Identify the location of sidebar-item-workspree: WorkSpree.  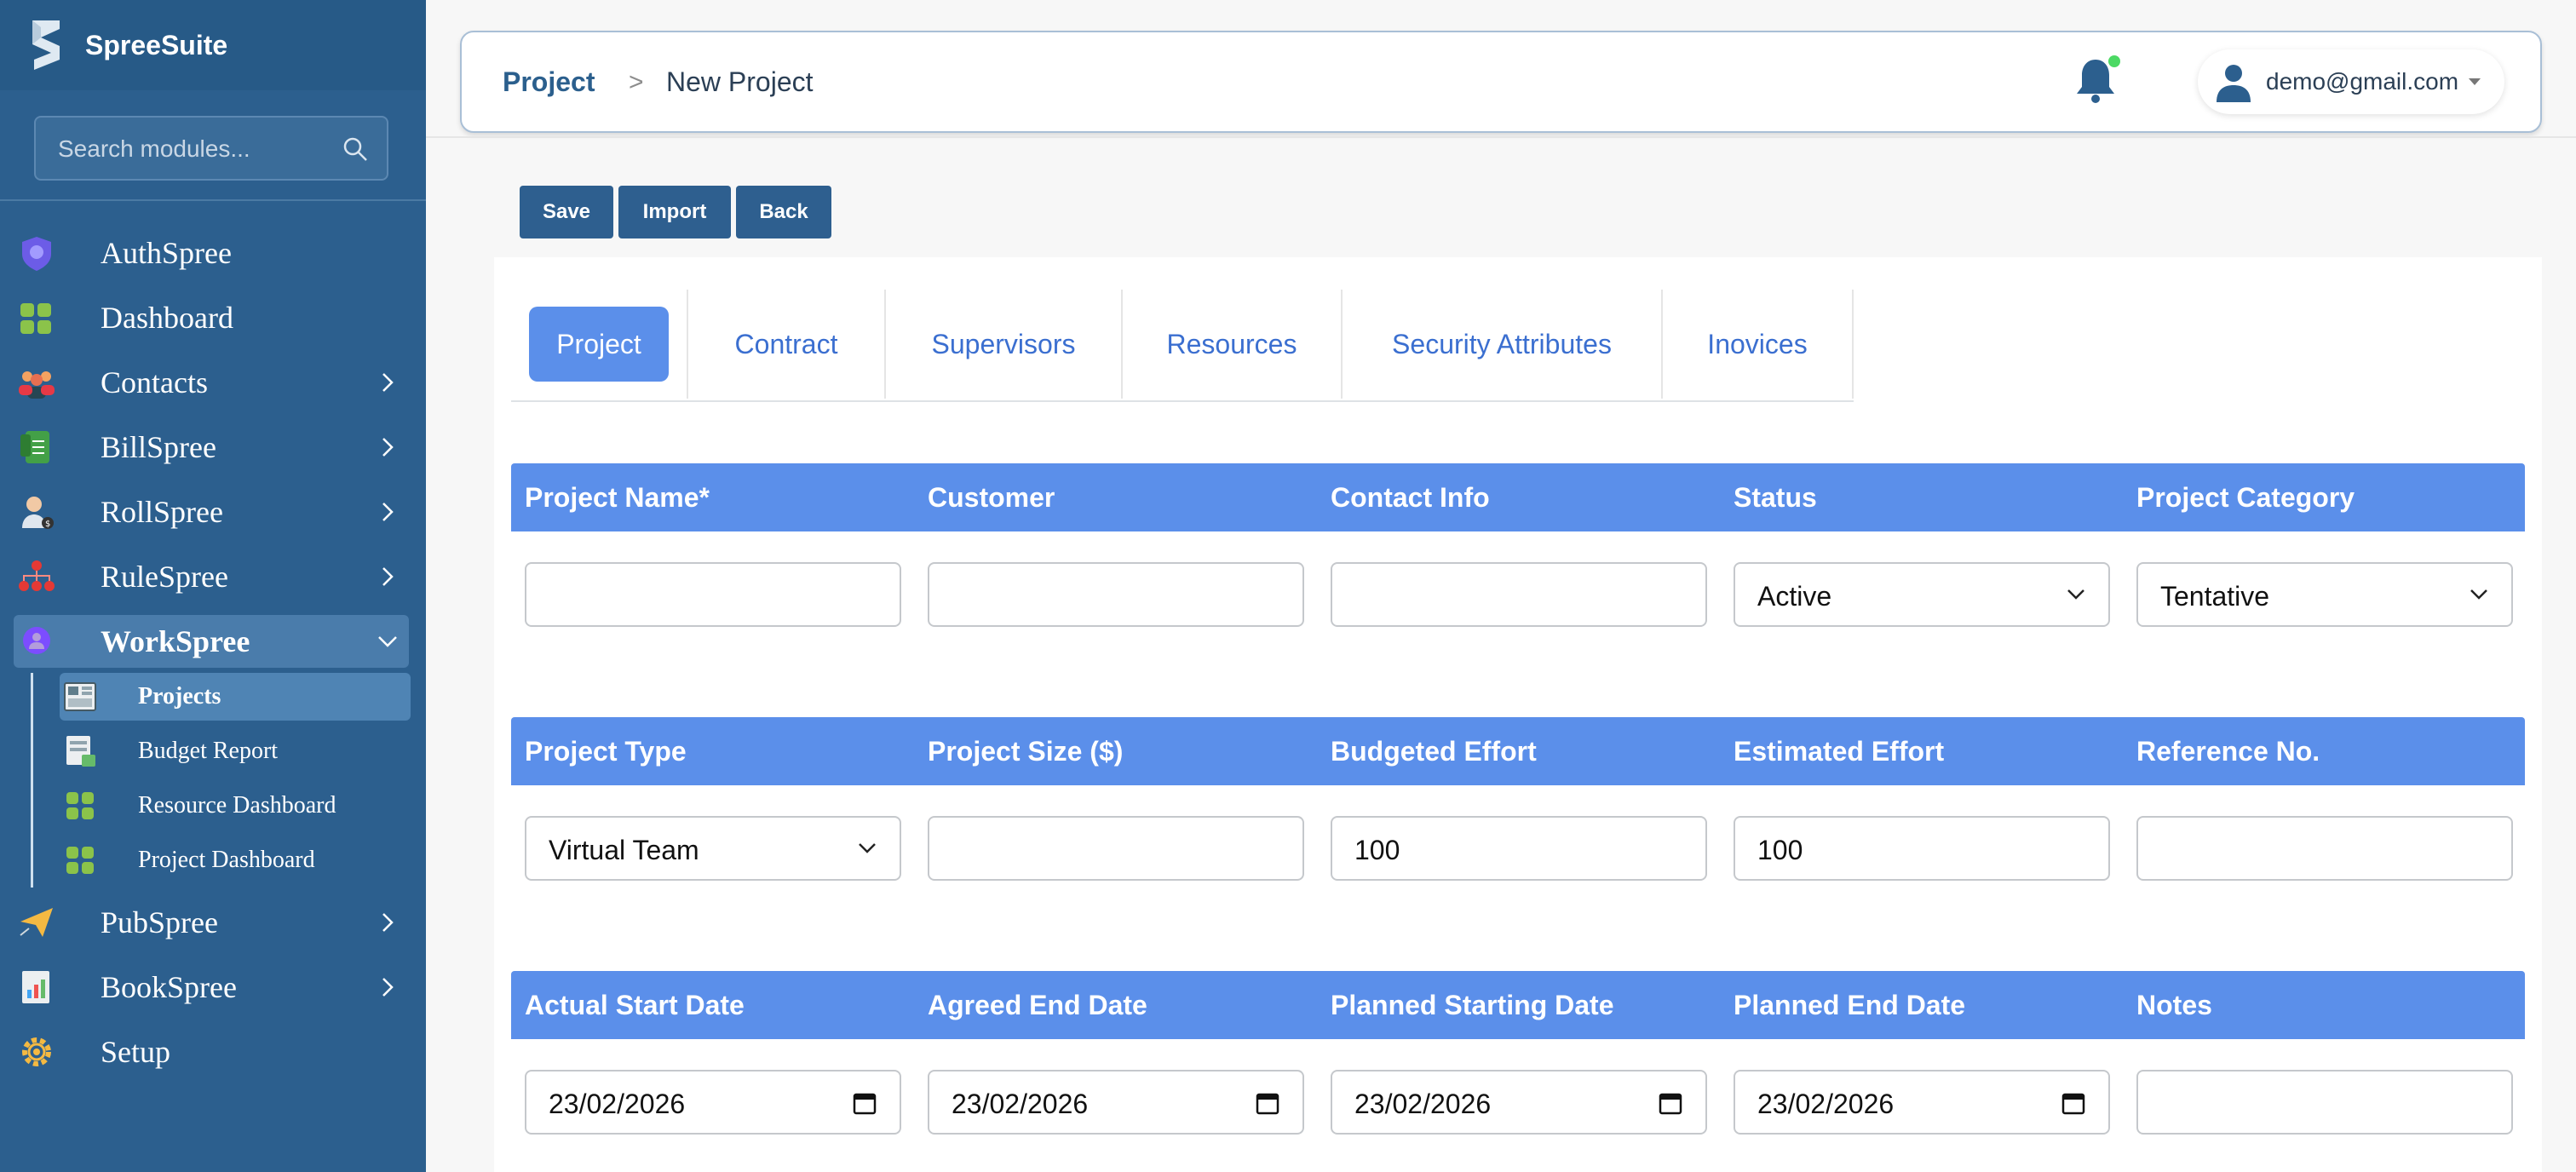
(211, 641).